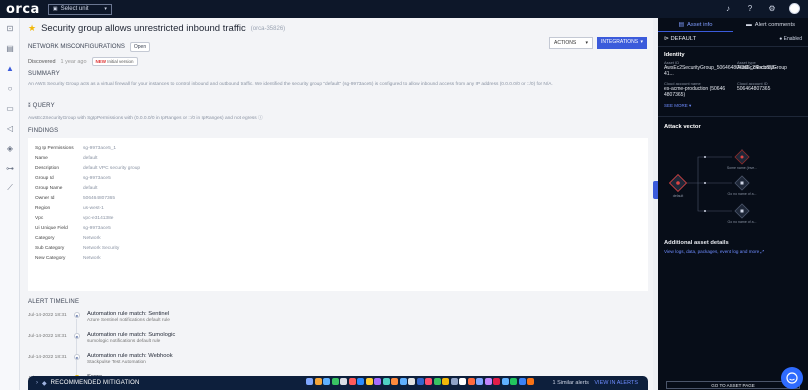 The width and height of the screenshot is (808, 390). What do you see at coordinates (76, 47) in the screenshot?
I see `alert-category: NETWORK MISCONFIGURATIONS` at bounding box center [76, 47].